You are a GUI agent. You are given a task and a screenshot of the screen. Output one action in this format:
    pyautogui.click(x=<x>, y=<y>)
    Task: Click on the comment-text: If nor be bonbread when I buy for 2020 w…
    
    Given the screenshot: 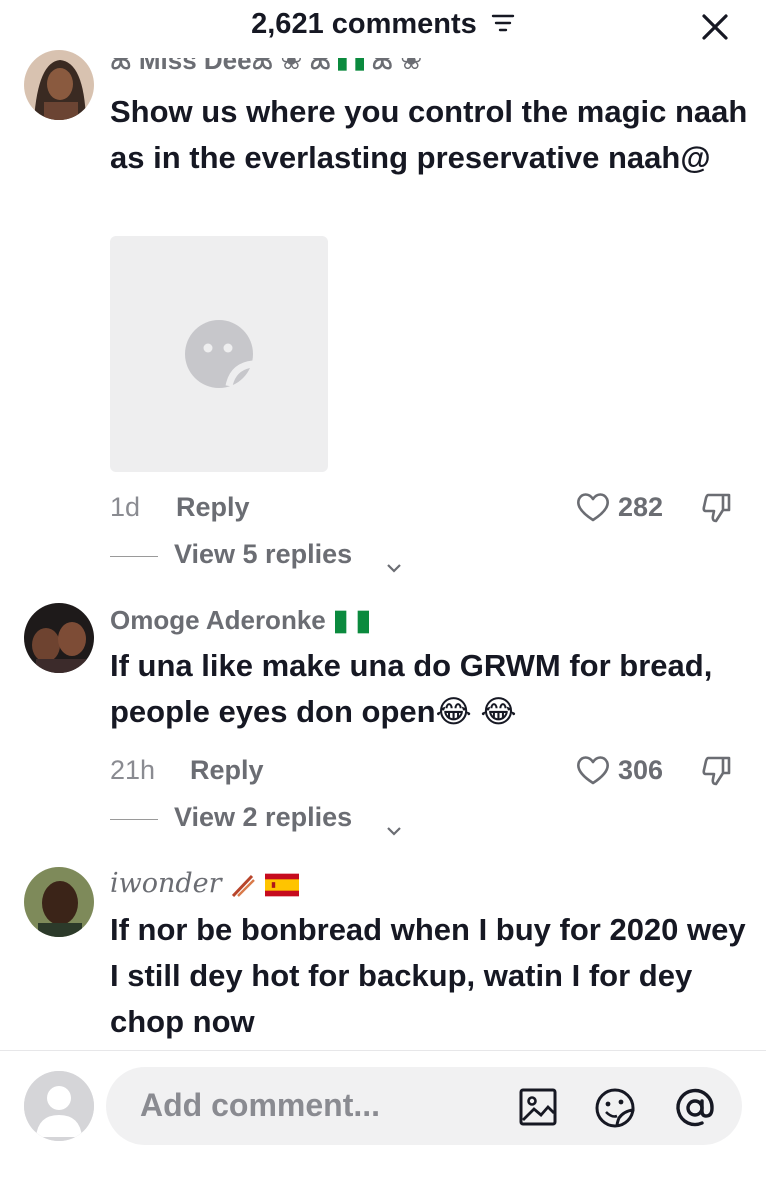 What is the action you would take?
    pyautogui.click(x=428, y=975)
    